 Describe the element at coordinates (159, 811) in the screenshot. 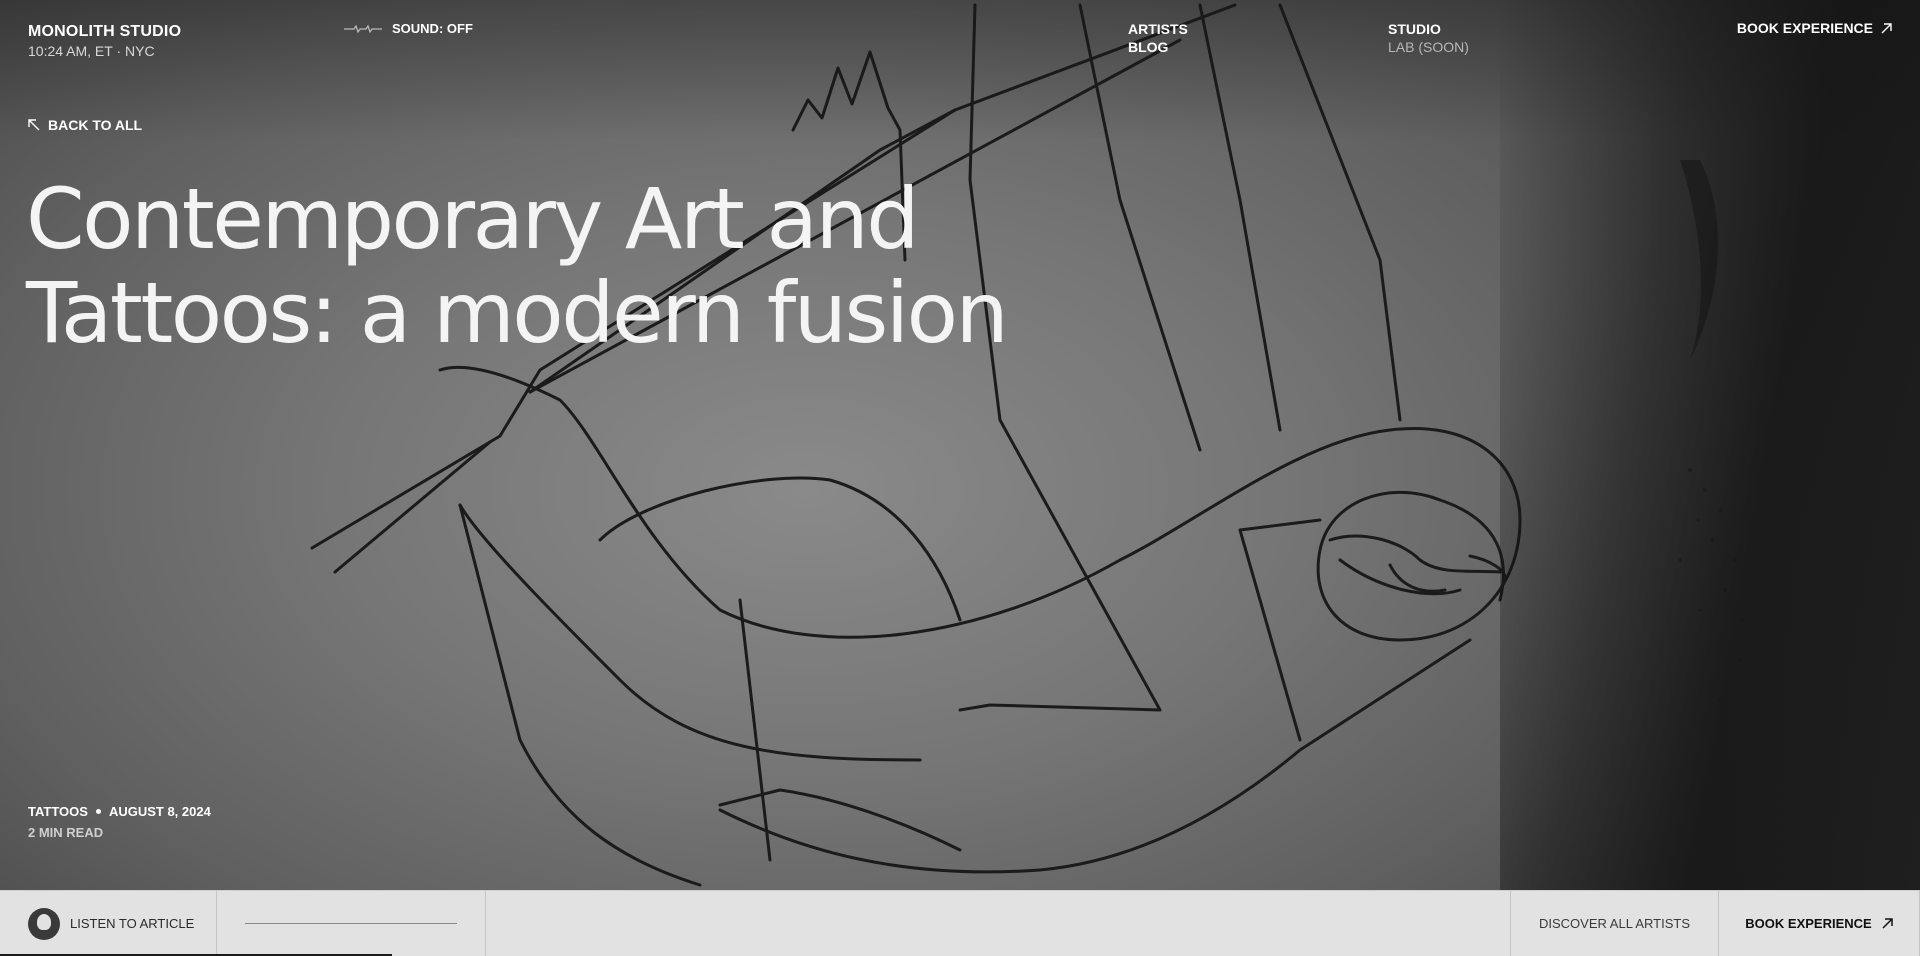

I see `article-date: AUGUST 8, 2024` at that location.